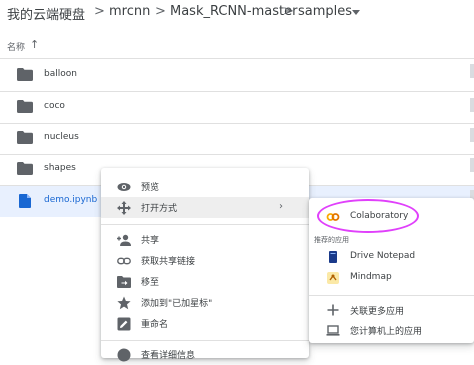  What do you see at coordinates (281, 206) in the screenshot?
I see `chevron-right-icon: ›` at bounding box center [281, 206].